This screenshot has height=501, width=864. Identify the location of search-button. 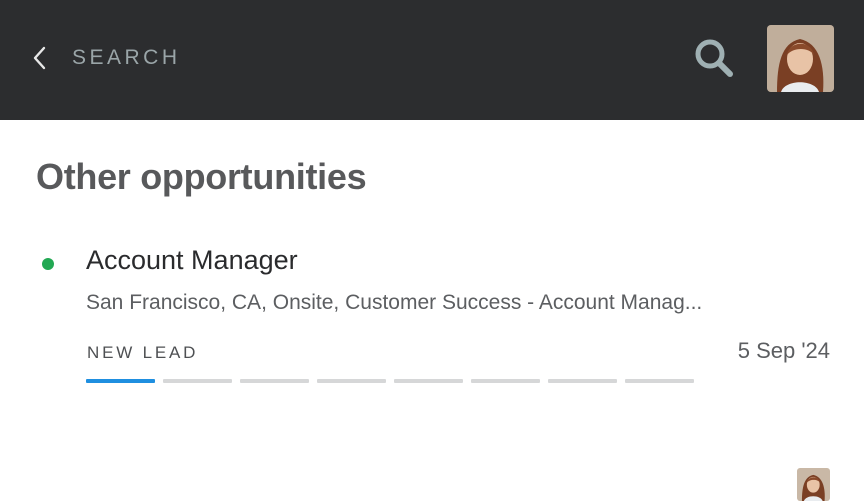
(714, 58).